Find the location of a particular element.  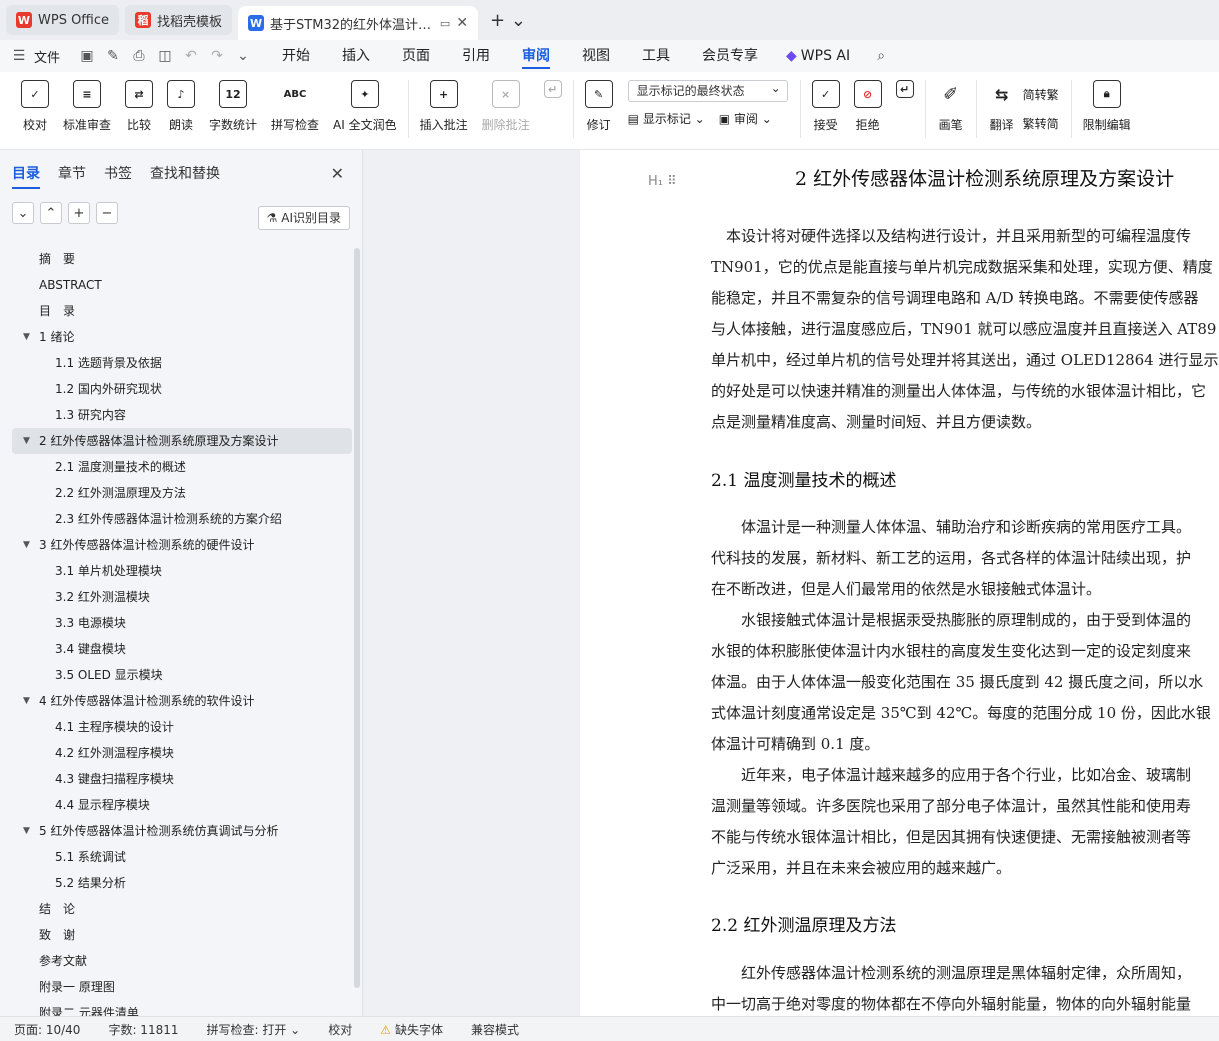

proof-button: ✓ 校对 is located at coordinates (35, 106).